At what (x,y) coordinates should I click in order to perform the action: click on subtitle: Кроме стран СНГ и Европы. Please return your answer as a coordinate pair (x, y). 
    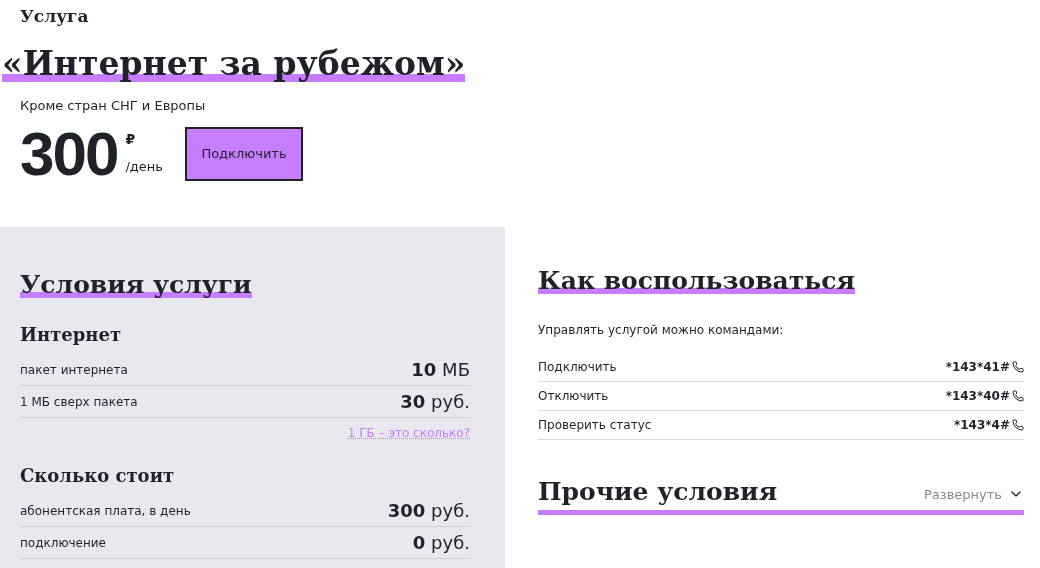
    Looking at the image, I should click on (113, 105).